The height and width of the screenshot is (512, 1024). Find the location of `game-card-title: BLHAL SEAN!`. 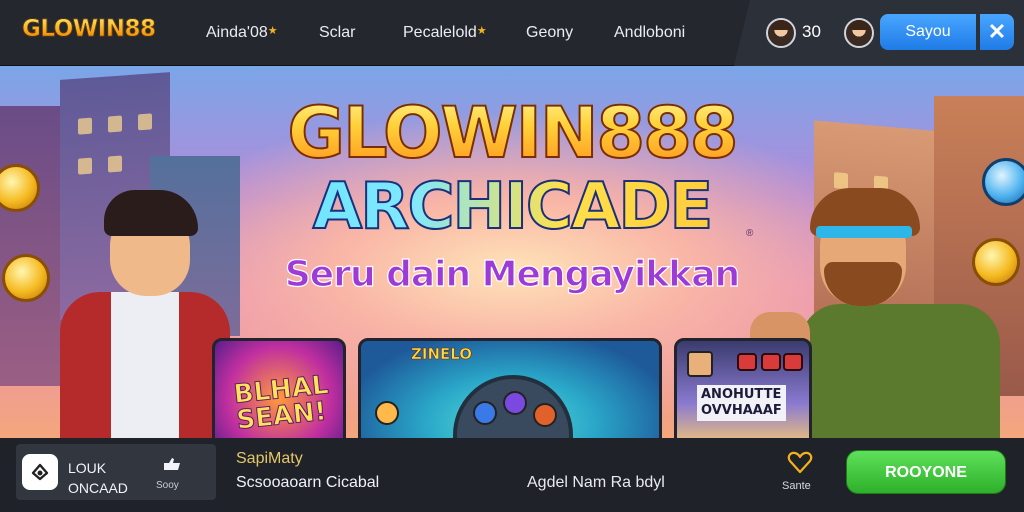

game-card-title: BLHAL SEAN! is located at coordinates (282, 403).